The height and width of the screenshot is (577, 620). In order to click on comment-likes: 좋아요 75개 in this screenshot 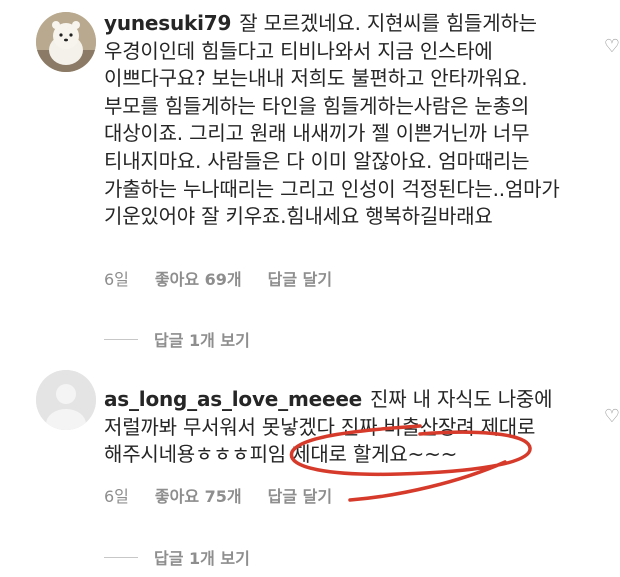, I will do `click(198, 495)`.